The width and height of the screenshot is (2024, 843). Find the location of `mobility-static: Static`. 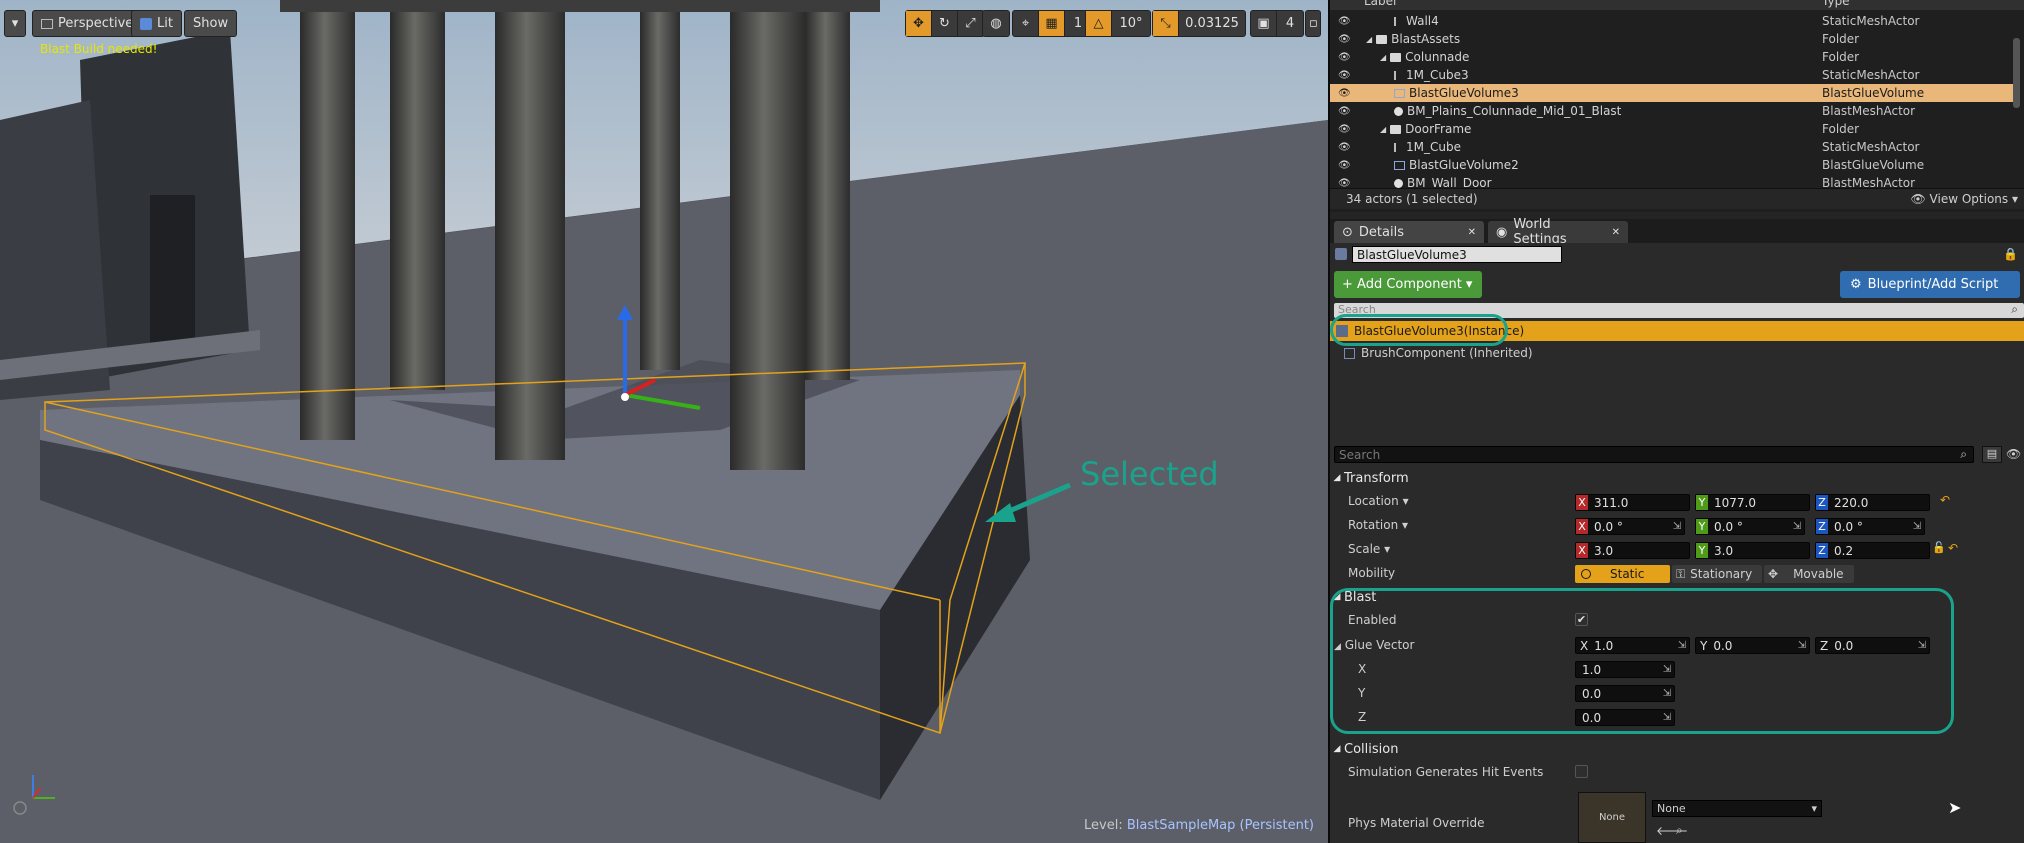

mobility-static: Static is located at coordinates (1622, 574).